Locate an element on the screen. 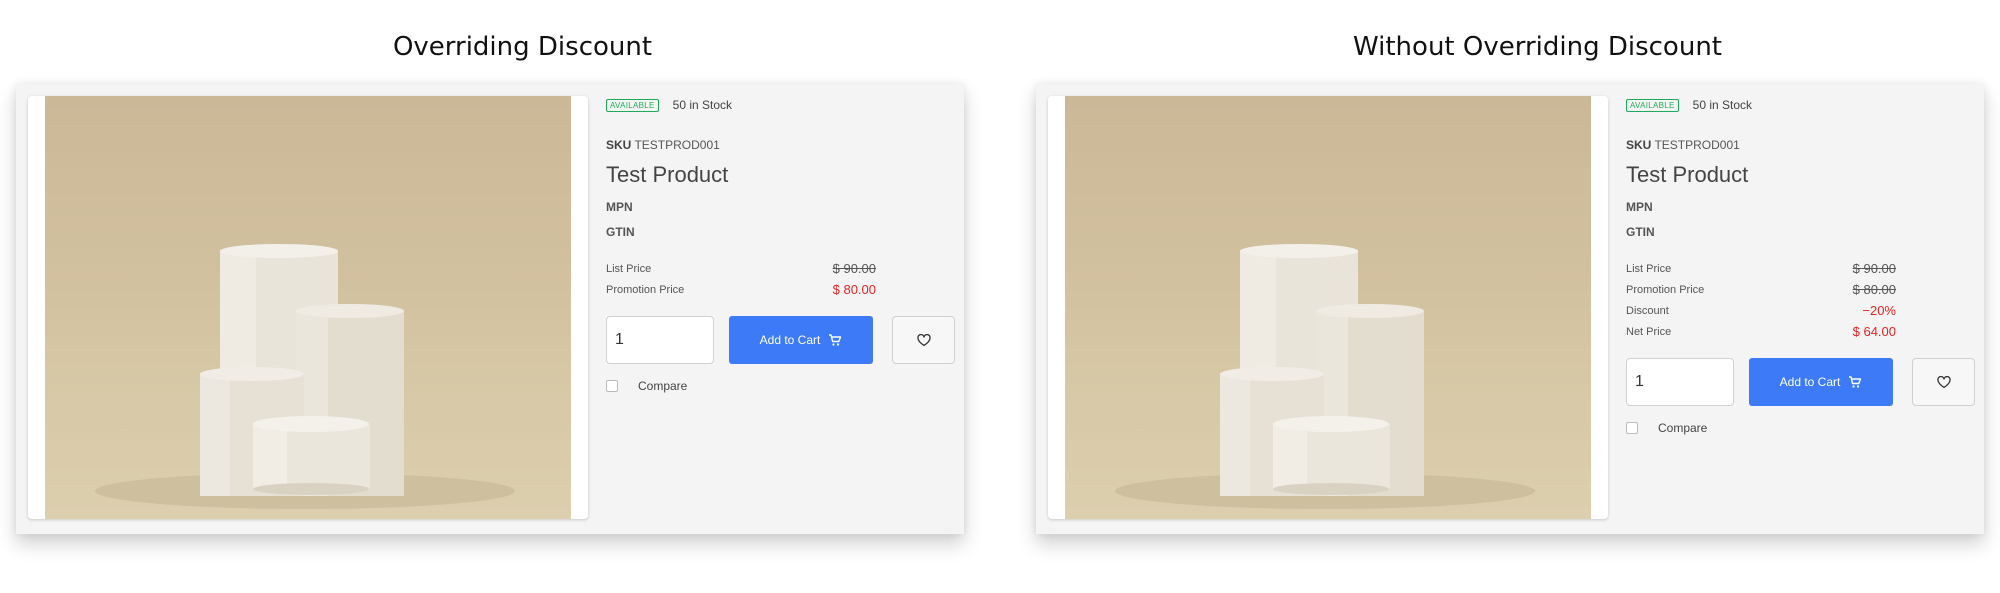 Image resolution: width=2000 pixels, height=593 pixels. price-value: −20% is located at coordinates (1879, 310).